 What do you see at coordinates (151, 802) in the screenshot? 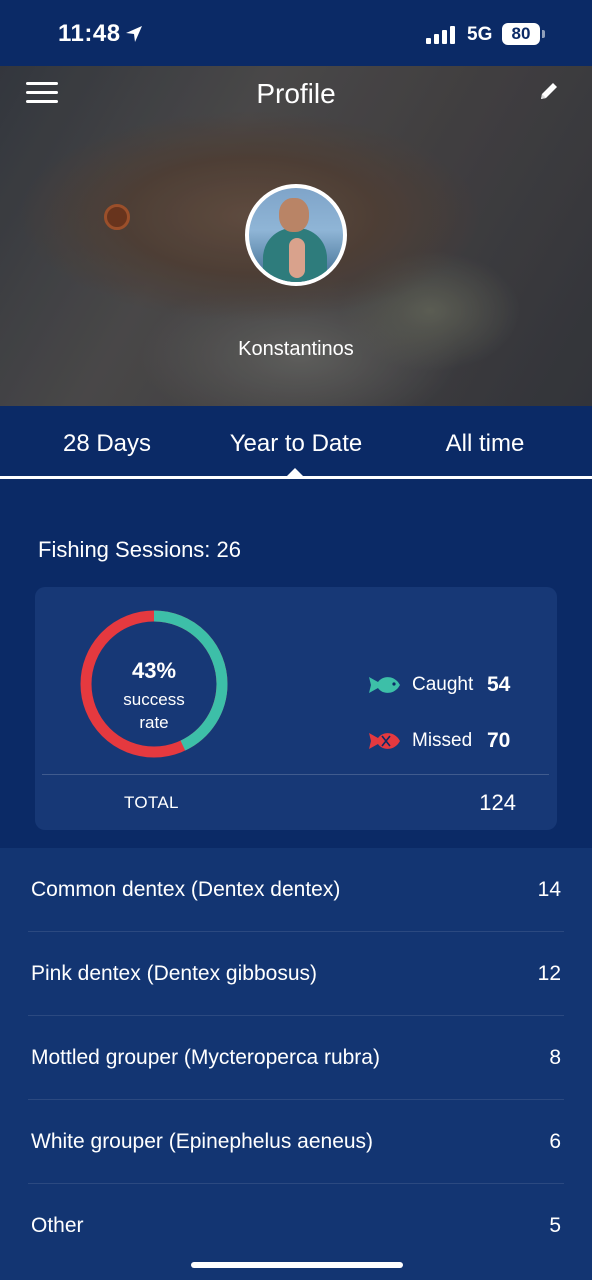
I see `total-label: TOTAL` at bounding box center [151, 802].